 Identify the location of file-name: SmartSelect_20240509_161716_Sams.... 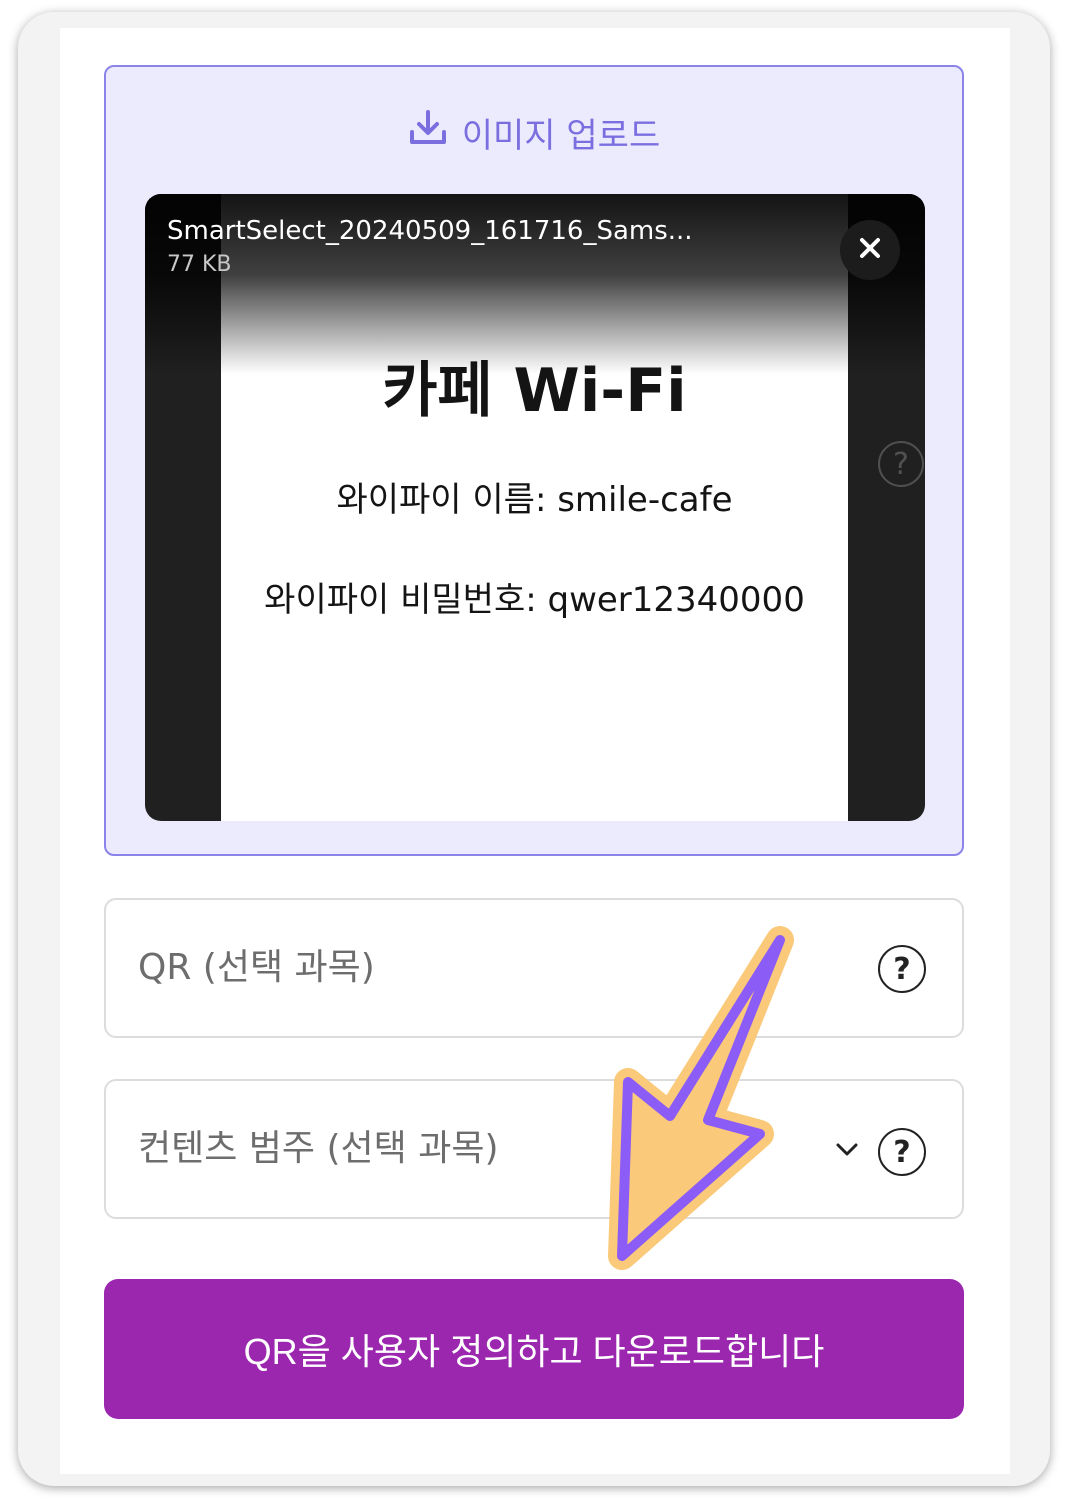
(430, 231).